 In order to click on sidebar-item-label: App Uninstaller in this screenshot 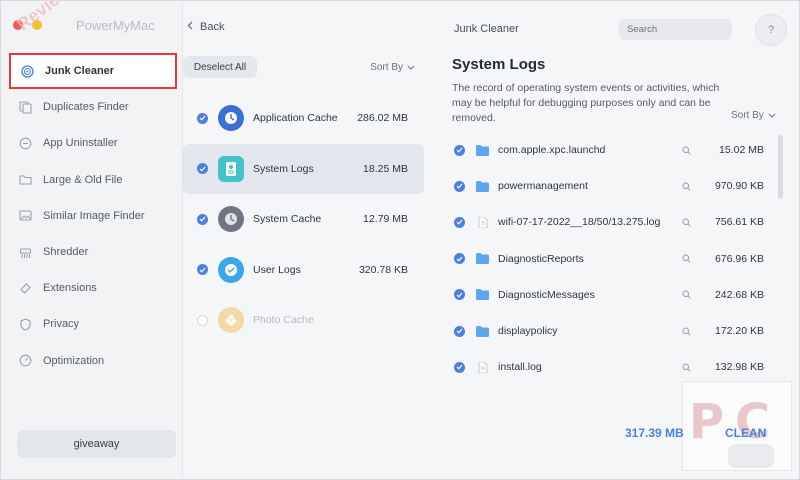, I will do `click(80, 143)`.